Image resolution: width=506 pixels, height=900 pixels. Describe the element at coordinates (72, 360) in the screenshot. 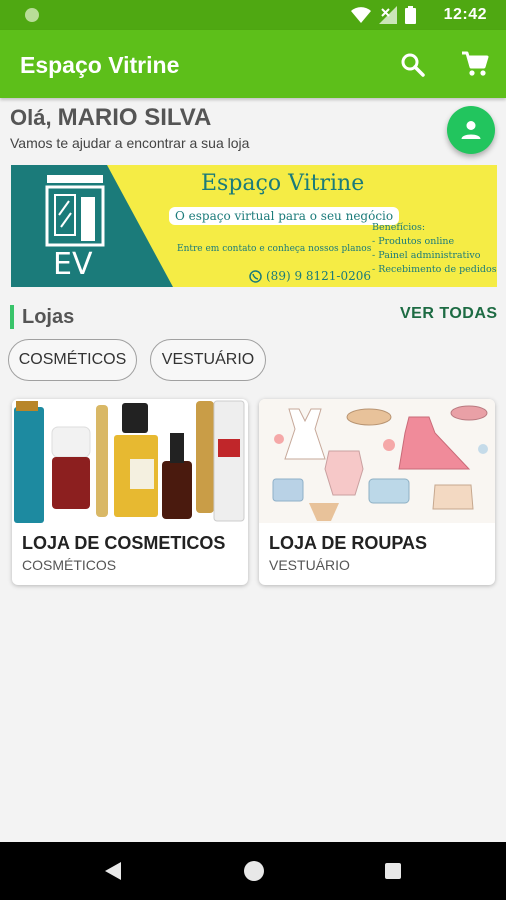

I see `category-chip-cosmeticos: COSMÉTICOS` at that location.